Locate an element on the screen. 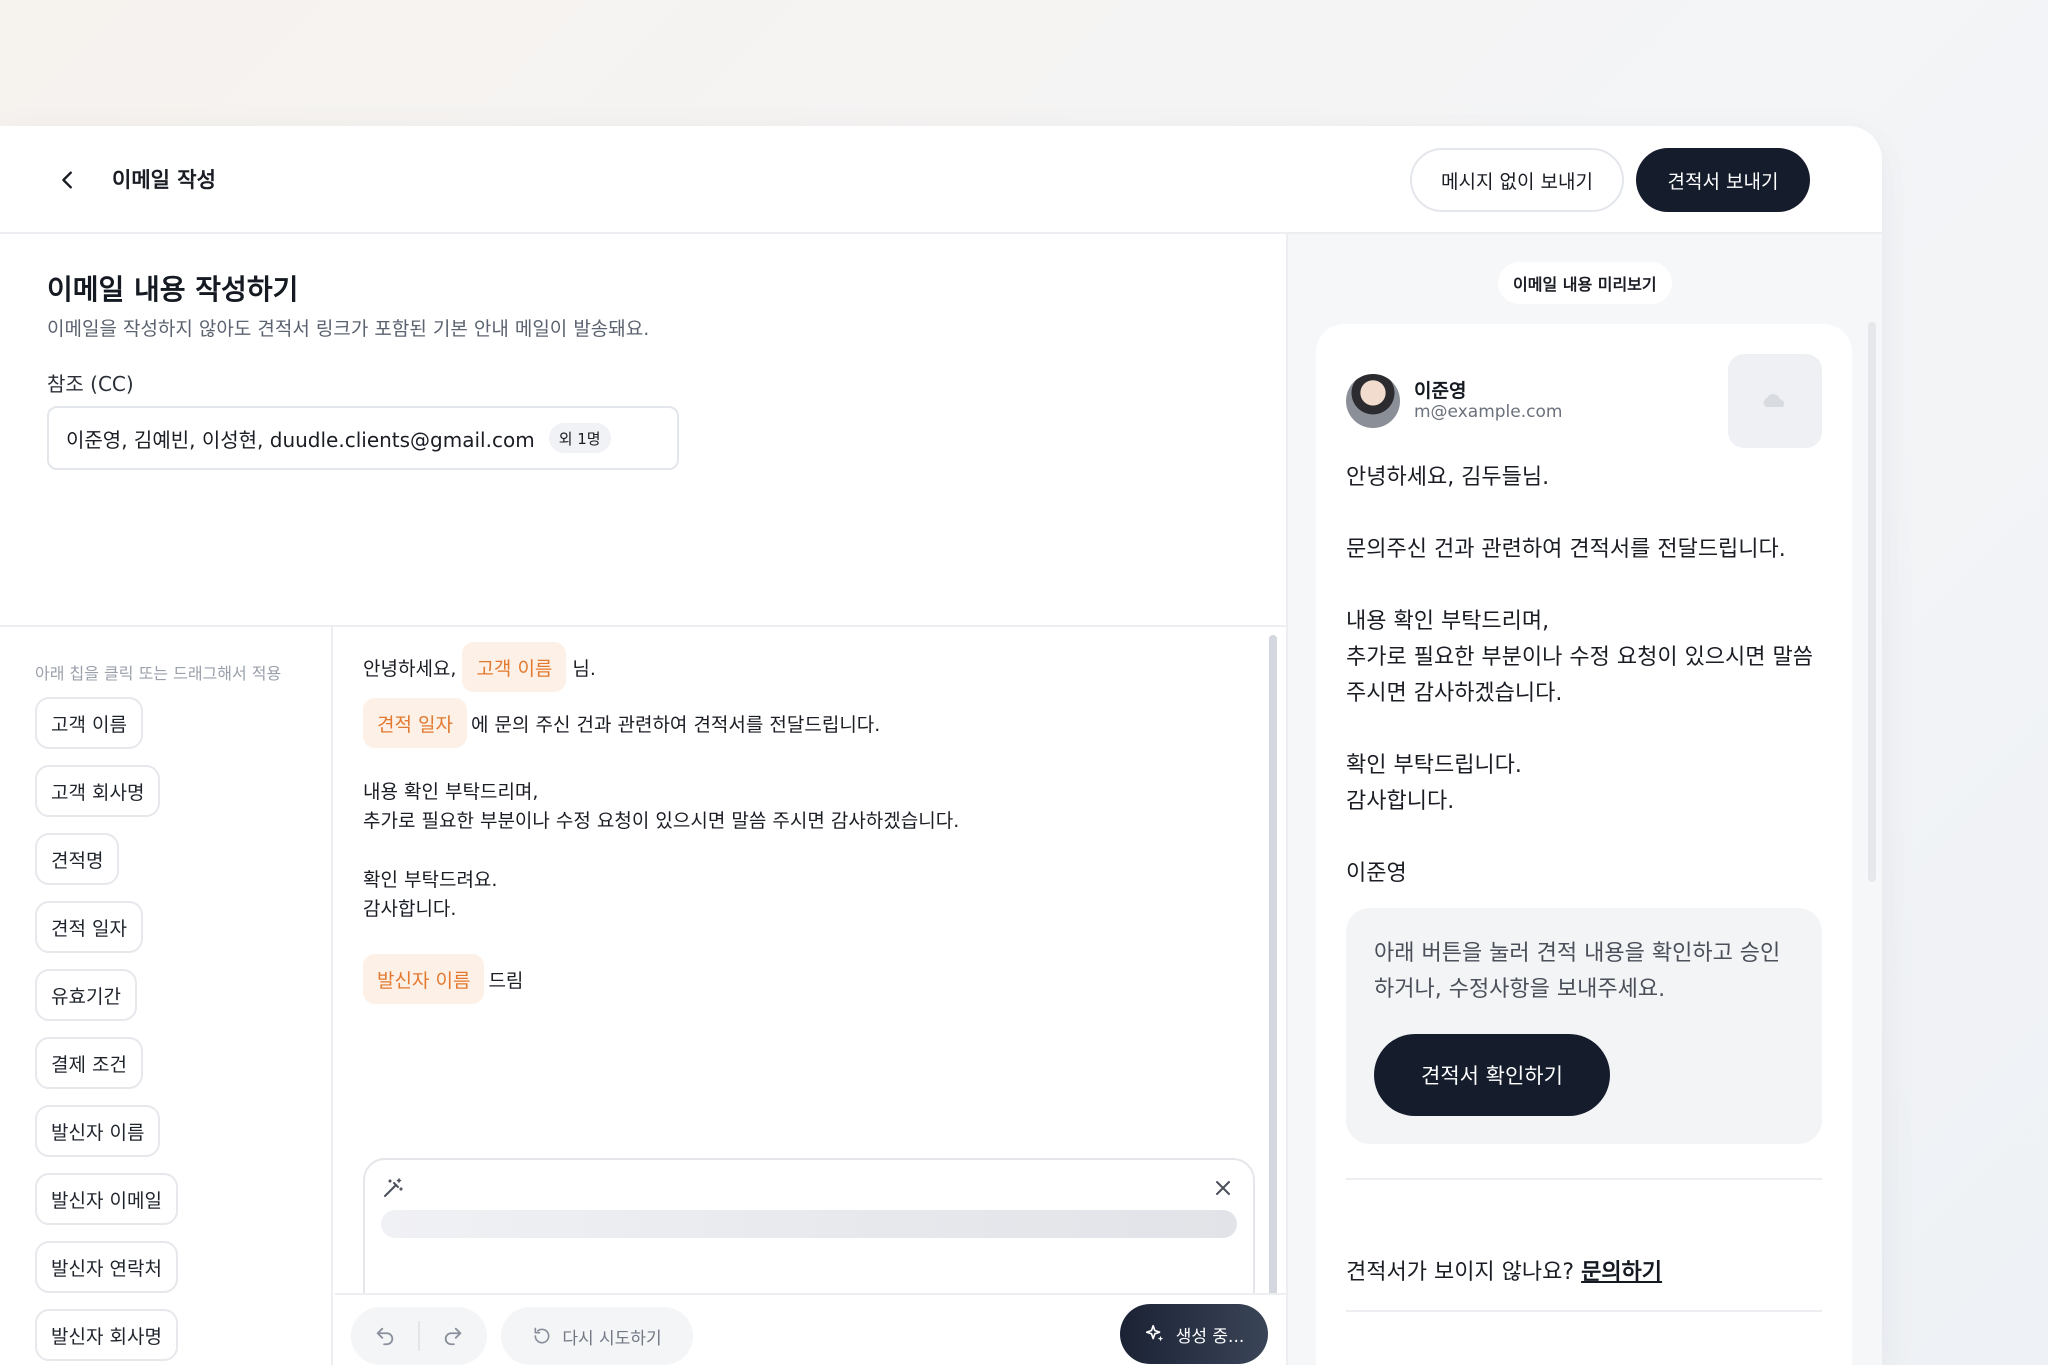 This screenshot has width=2048, height=1365. chip-customer-company: 고객 회사명 is located at coordinates (98, 791).